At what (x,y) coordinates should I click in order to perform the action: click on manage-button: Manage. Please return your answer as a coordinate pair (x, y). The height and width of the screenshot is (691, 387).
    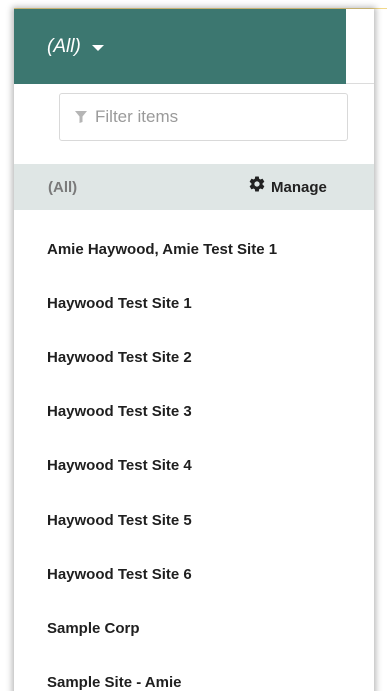
    Looking at the image, I should click on (287, 187).